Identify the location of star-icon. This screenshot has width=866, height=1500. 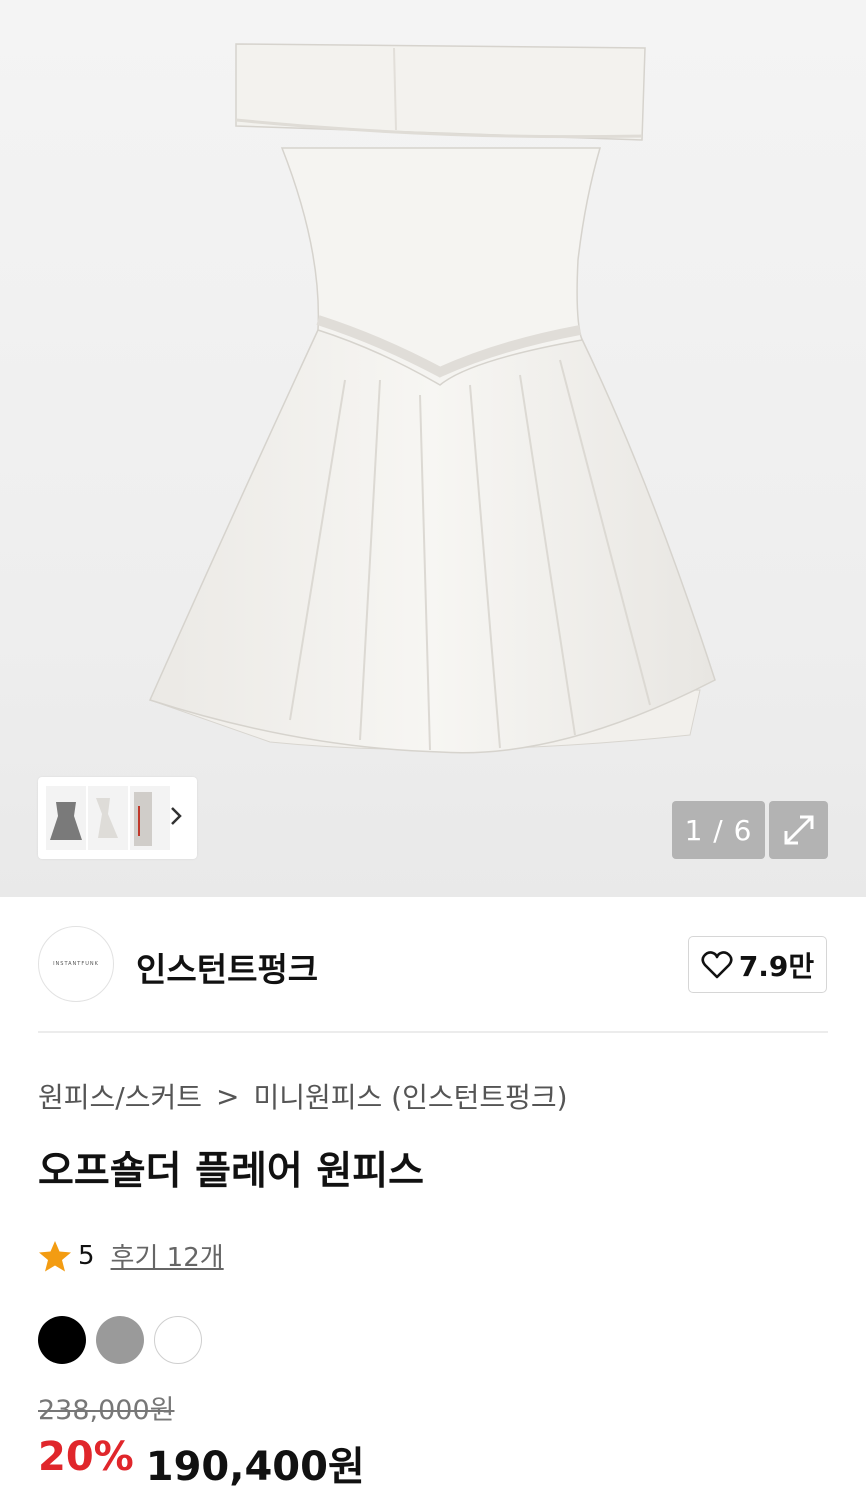
(55, 1255).